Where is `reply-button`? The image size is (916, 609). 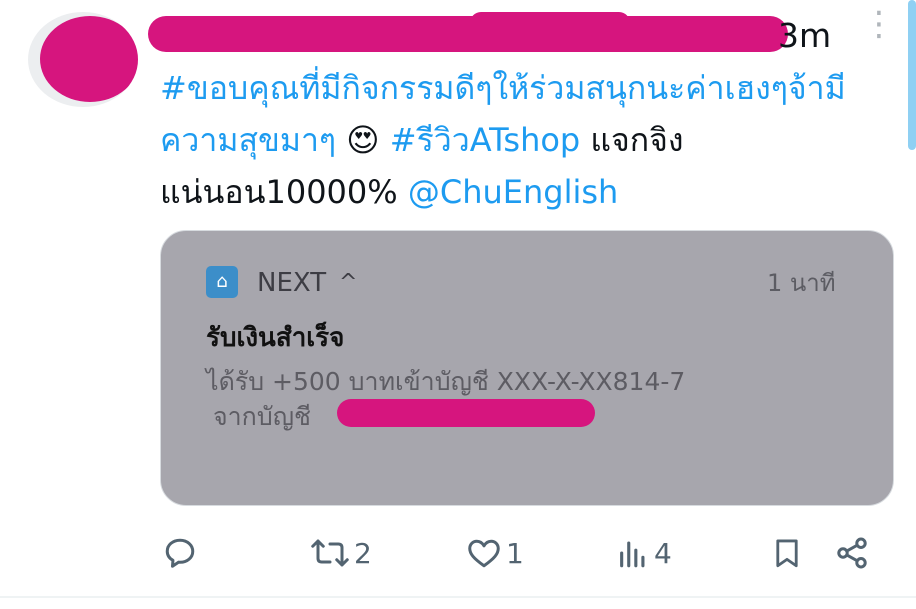 reply-button is located at coordinates (182, 553).